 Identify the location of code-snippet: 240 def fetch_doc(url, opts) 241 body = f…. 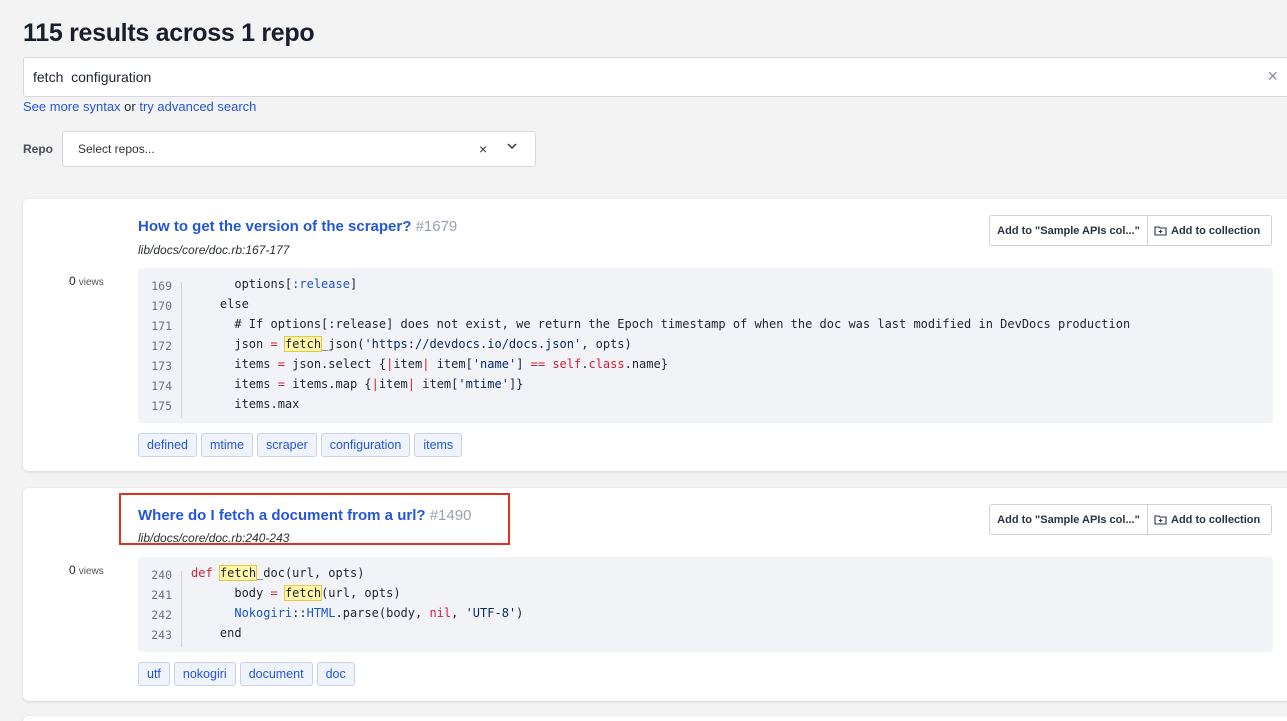
(705, 604).